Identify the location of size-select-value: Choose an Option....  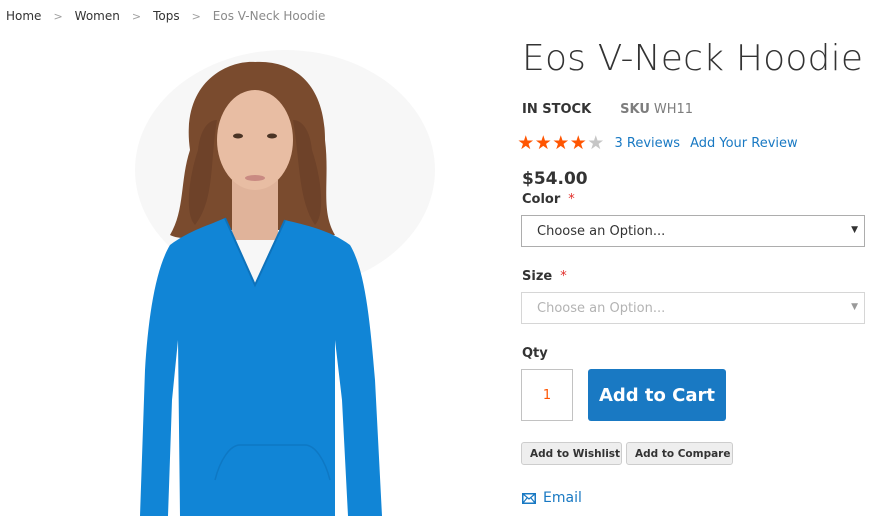
(601, 308).